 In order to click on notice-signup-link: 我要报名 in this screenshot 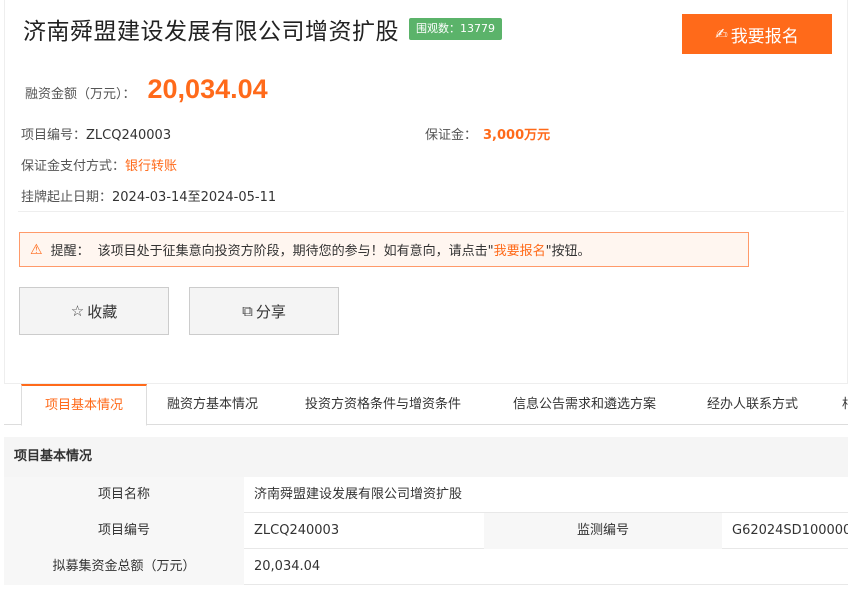, I will do `click(520, 249)`.